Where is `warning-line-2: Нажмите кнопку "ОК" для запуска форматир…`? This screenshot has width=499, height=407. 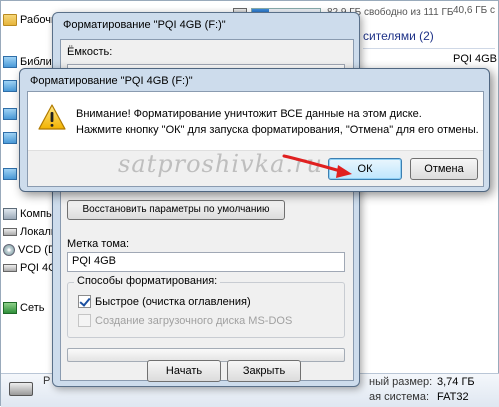 warning-line-2: Нажмите кнопку "ОК" для запуска форматир… is located at coordinates (277, 130).